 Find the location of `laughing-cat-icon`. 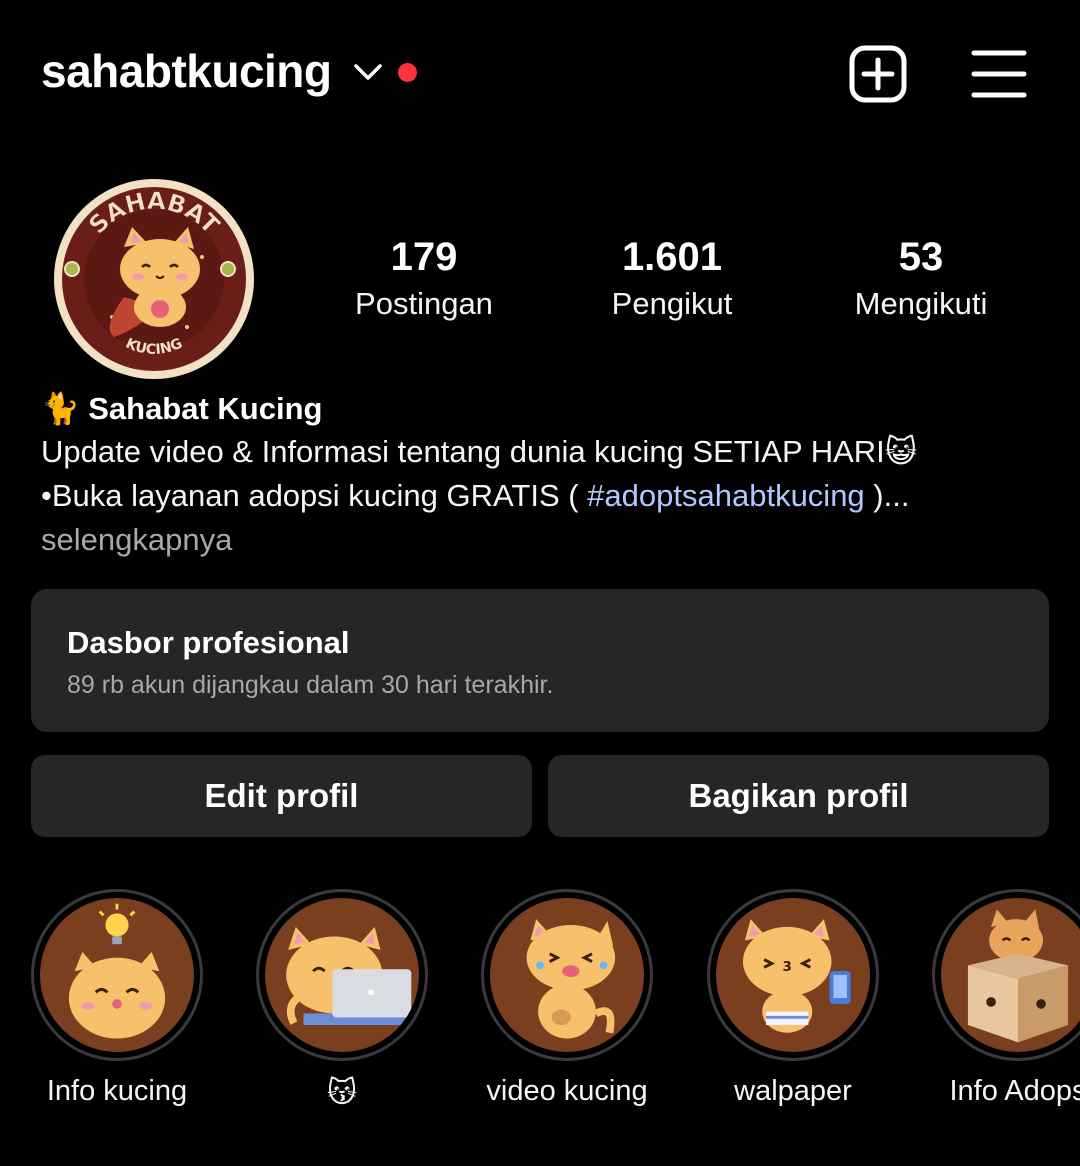

laughing-cat-icon is located at coordinates (571, 979).